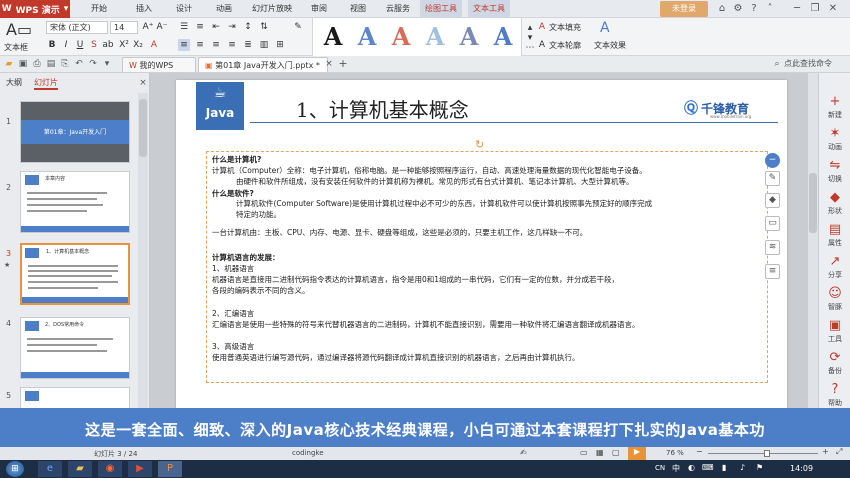 This screenshot has height=478, width=850. Describe the element at coordinates (813, 240) in the screenshot. I see `editor-scrollbar` at that location.